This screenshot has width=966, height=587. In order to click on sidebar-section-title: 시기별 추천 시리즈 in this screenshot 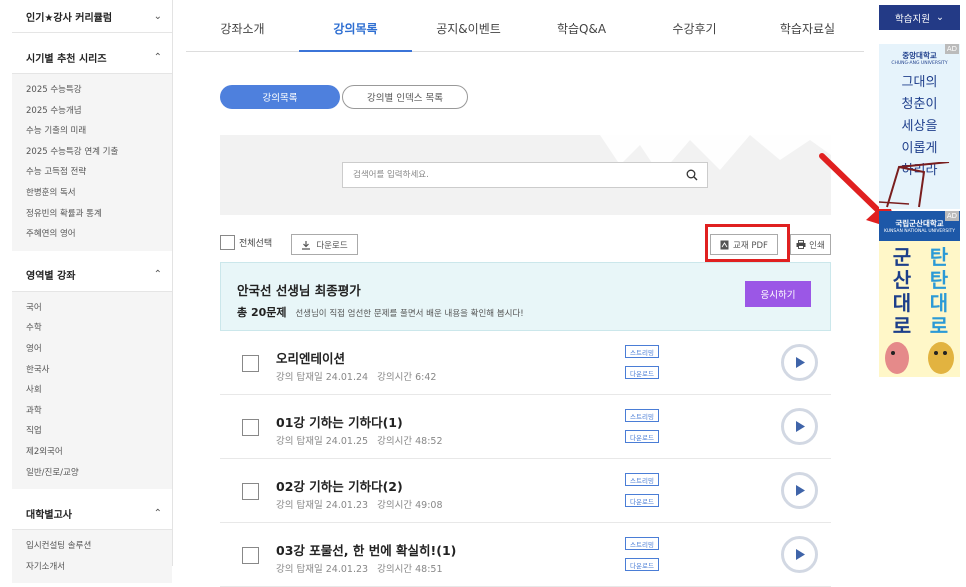, I will do `click(66, 59)`.